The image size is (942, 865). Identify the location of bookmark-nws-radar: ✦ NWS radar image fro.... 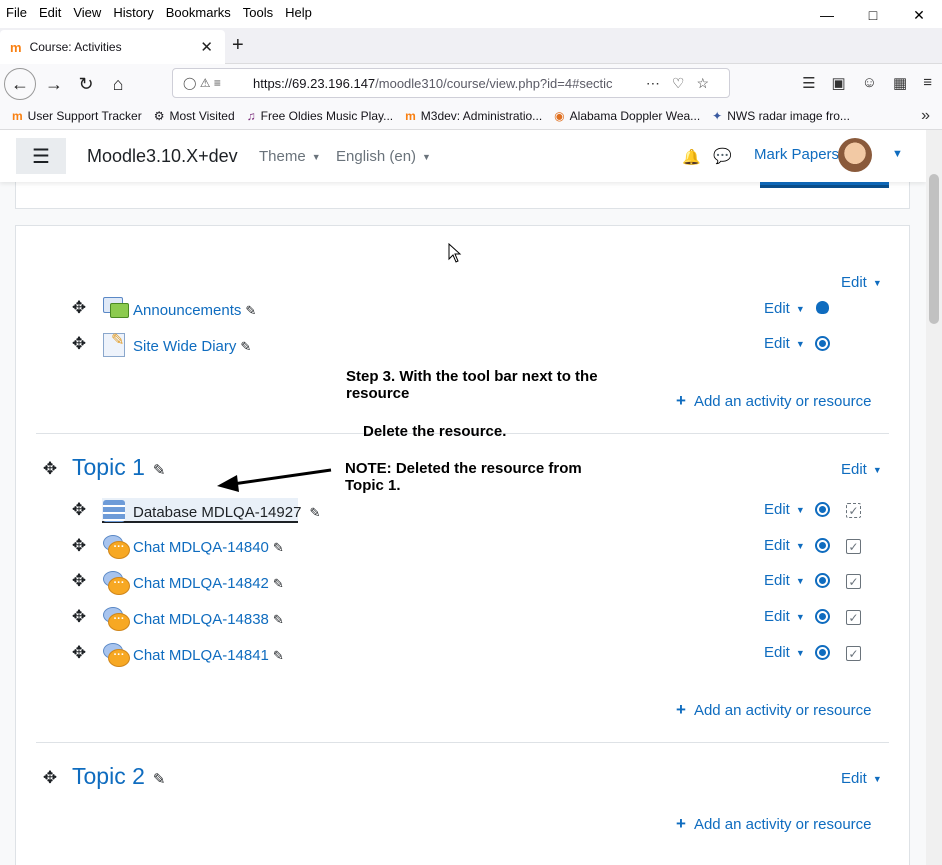
(781, 116).